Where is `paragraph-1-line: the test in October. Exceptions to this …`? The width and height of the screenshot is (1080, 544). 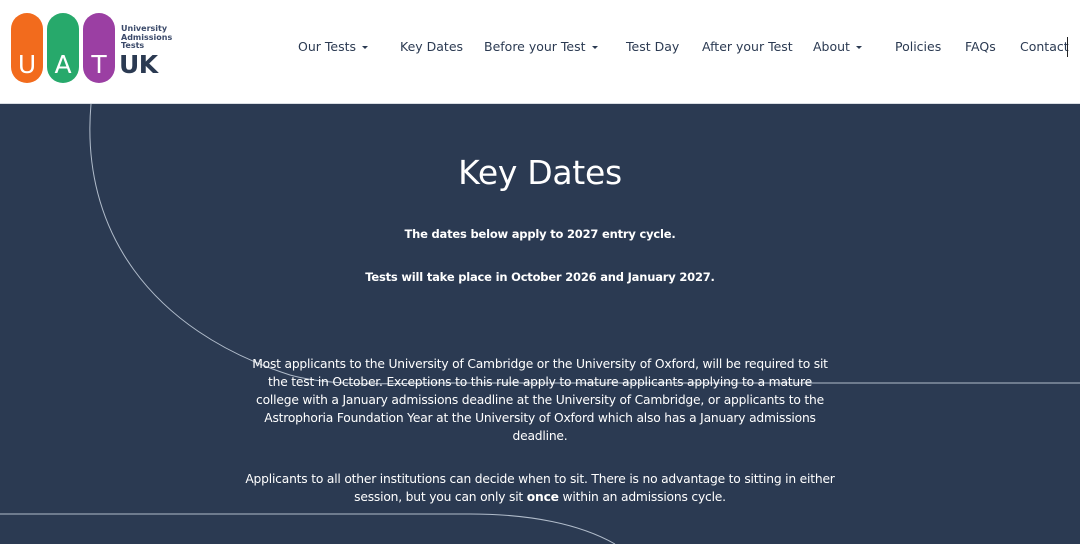 paragraph-1-line: the test in October. Exceptions to this … is located at coordinates (540, 382).